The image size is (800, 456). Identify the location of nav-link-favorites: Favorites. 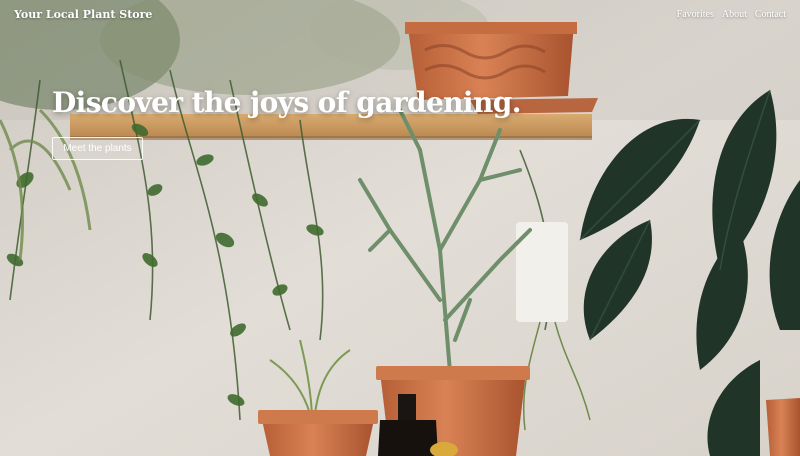
(695, 14).